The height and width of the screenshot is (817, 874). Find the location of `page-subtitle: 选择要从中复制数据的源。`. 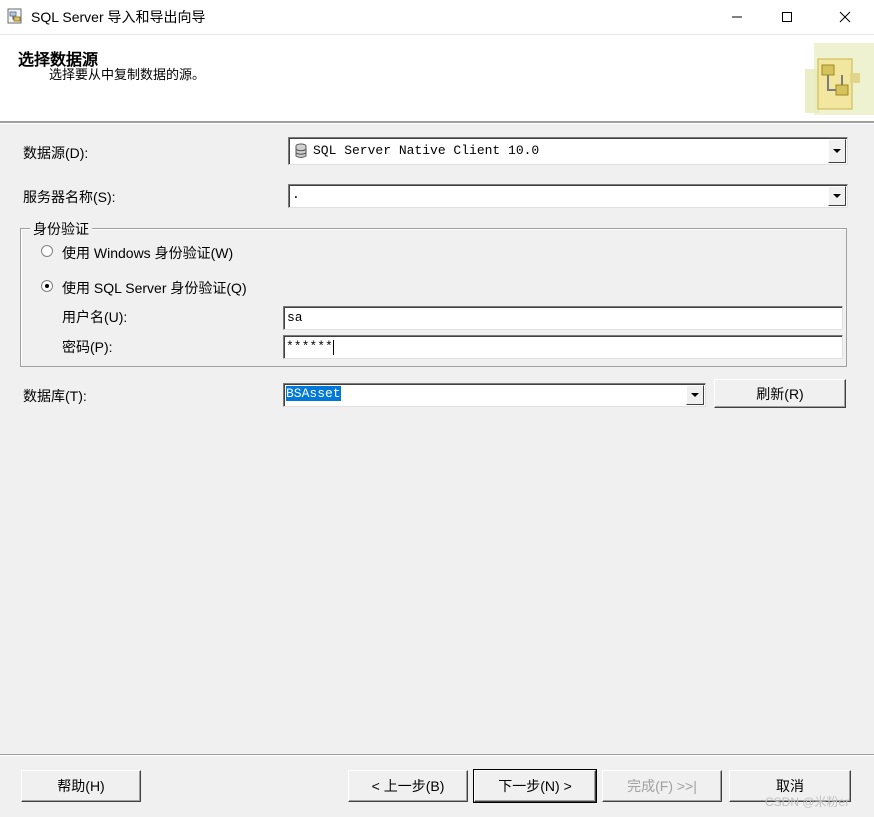

page-subtitle: 选择要从中复制数据的源。 is located at coordinates (127, 74).